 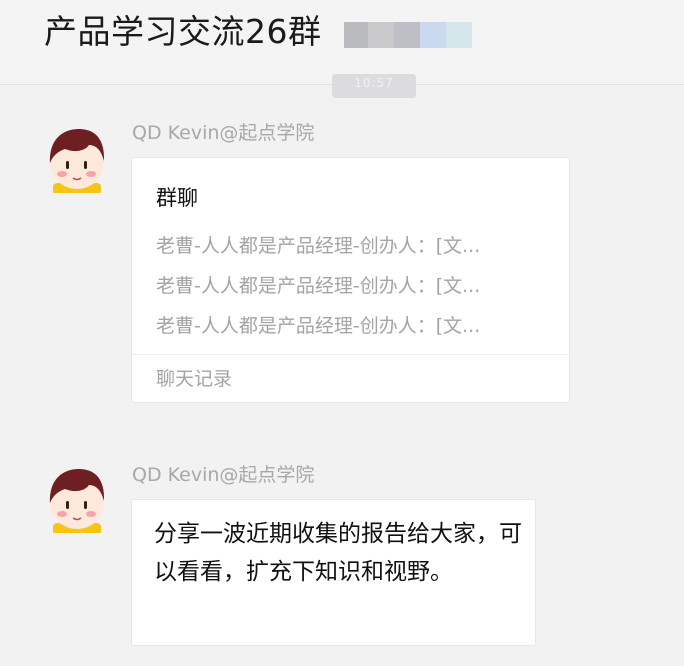 I want to click on card-title: 群聊, so click(x=177, y=198).